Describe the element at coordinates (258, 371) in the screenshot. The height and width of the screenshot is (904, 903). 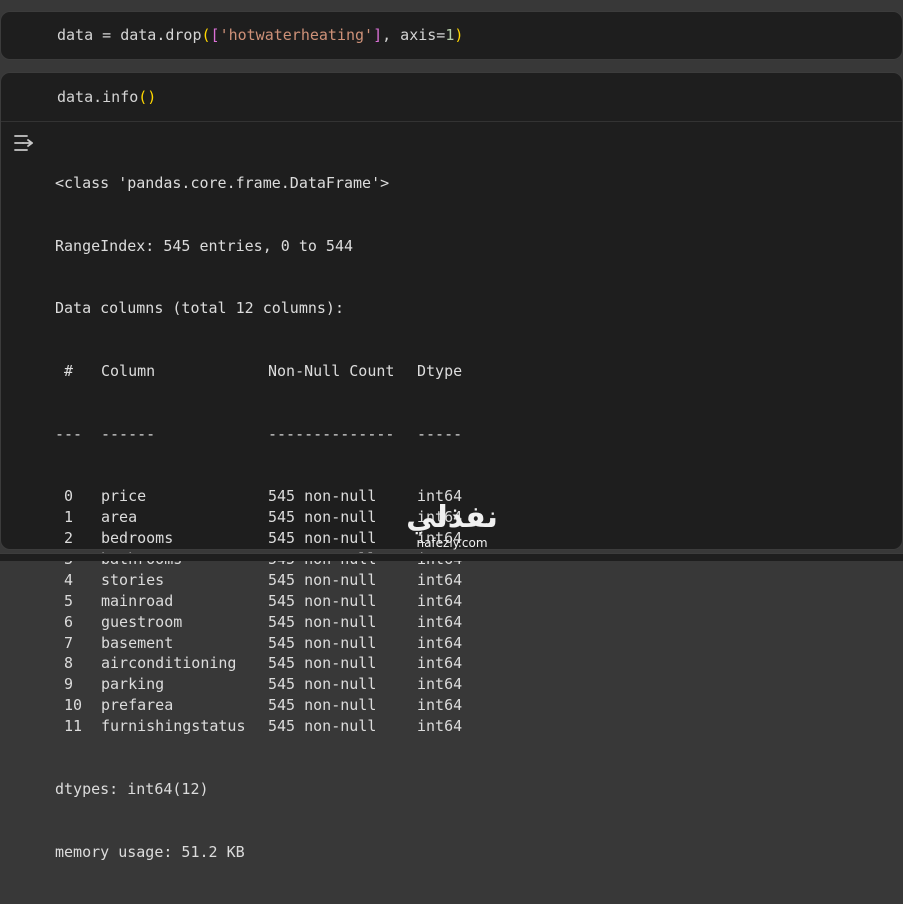
I see `info-table-header: # Column Non-Null Count Dtype` at that location.